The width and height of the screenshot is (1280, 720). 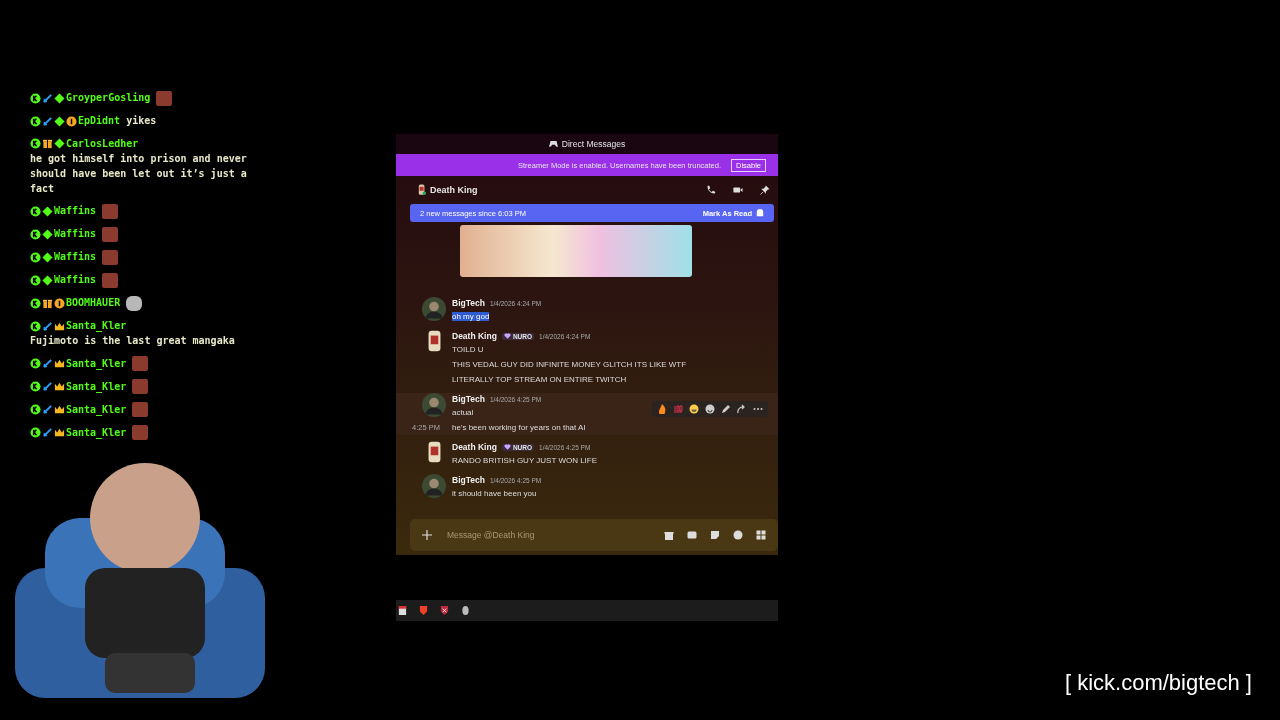 What do you see at coordinates (662, 409) in the screenshot?
I see `fire-icon` at bounding box center [662, 409].